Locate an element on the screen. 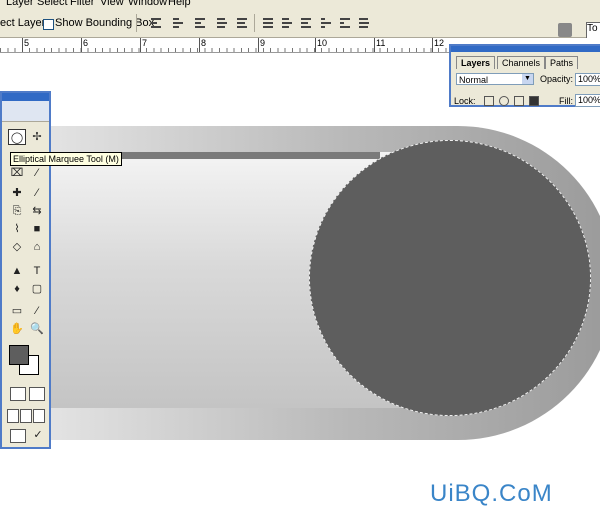 Image resolution: width=600 pixels, height=516 pixels. fill-field: 100% is located at coordinates (587, 100).